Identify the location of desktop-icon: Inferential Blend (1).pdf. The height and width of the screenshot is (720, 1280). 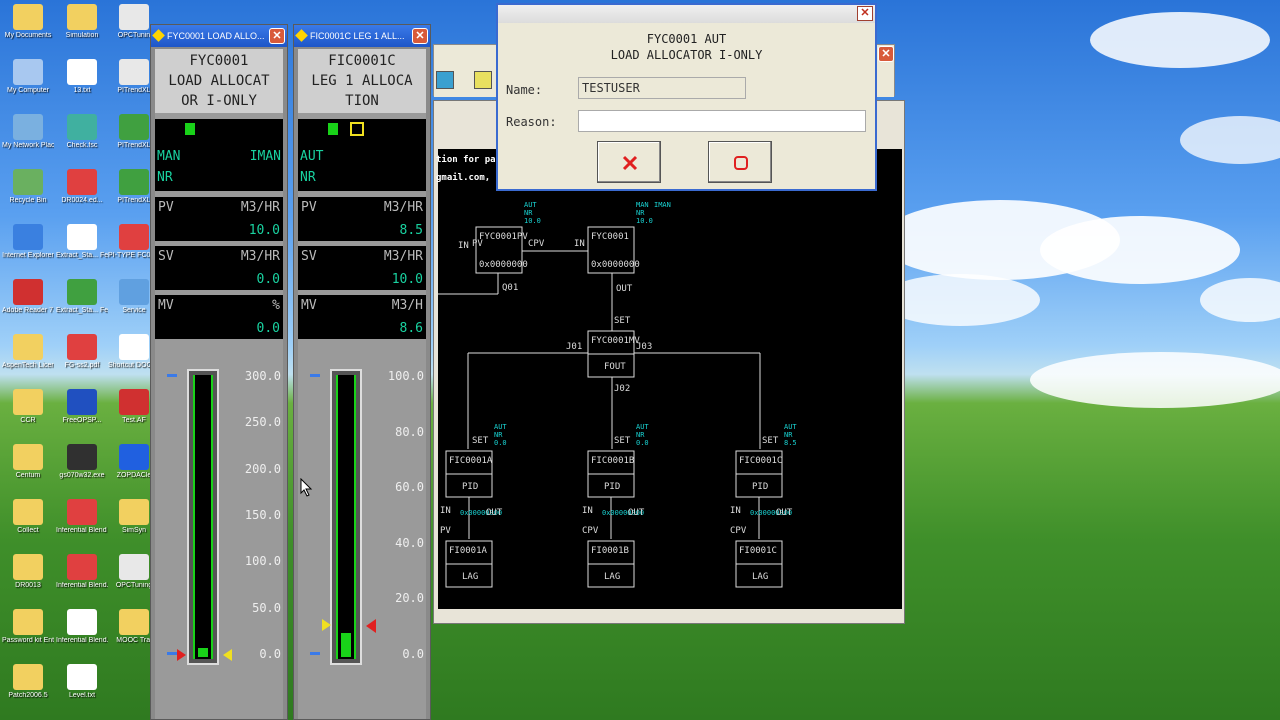
(82, 517).